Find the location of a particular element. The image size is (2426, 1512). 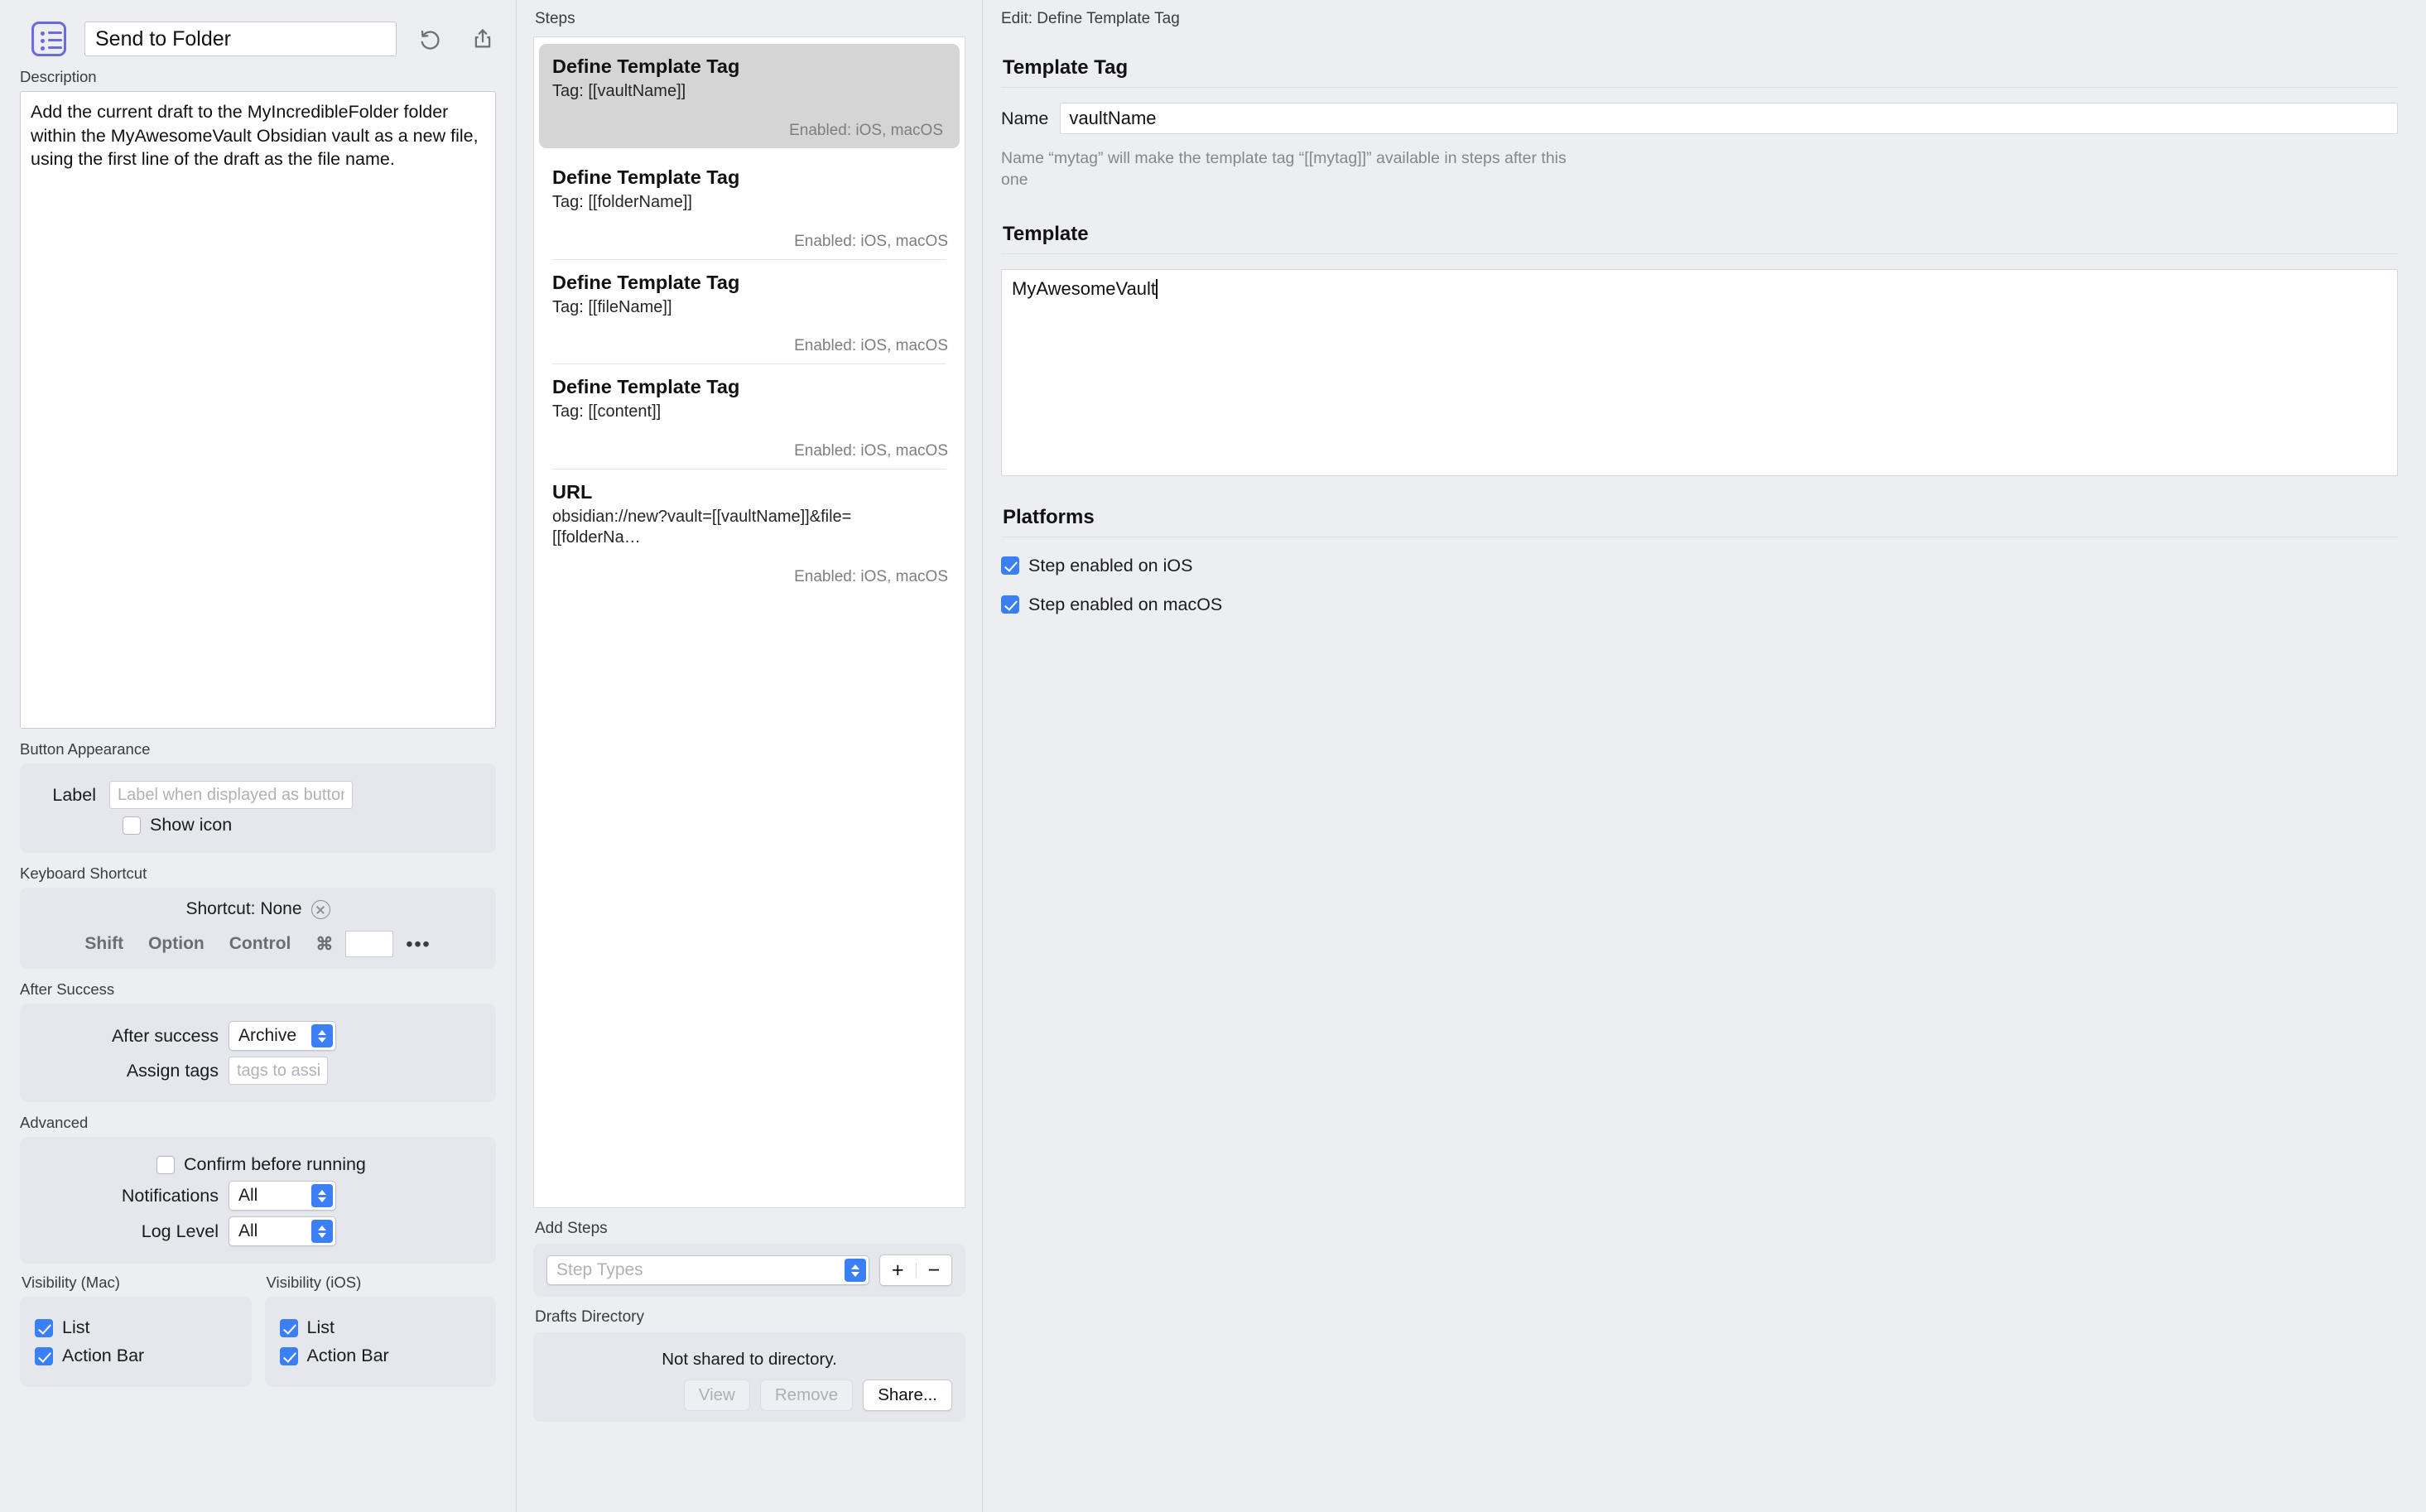

notifications-label: Notifications is located at coordinates (170, 1195).